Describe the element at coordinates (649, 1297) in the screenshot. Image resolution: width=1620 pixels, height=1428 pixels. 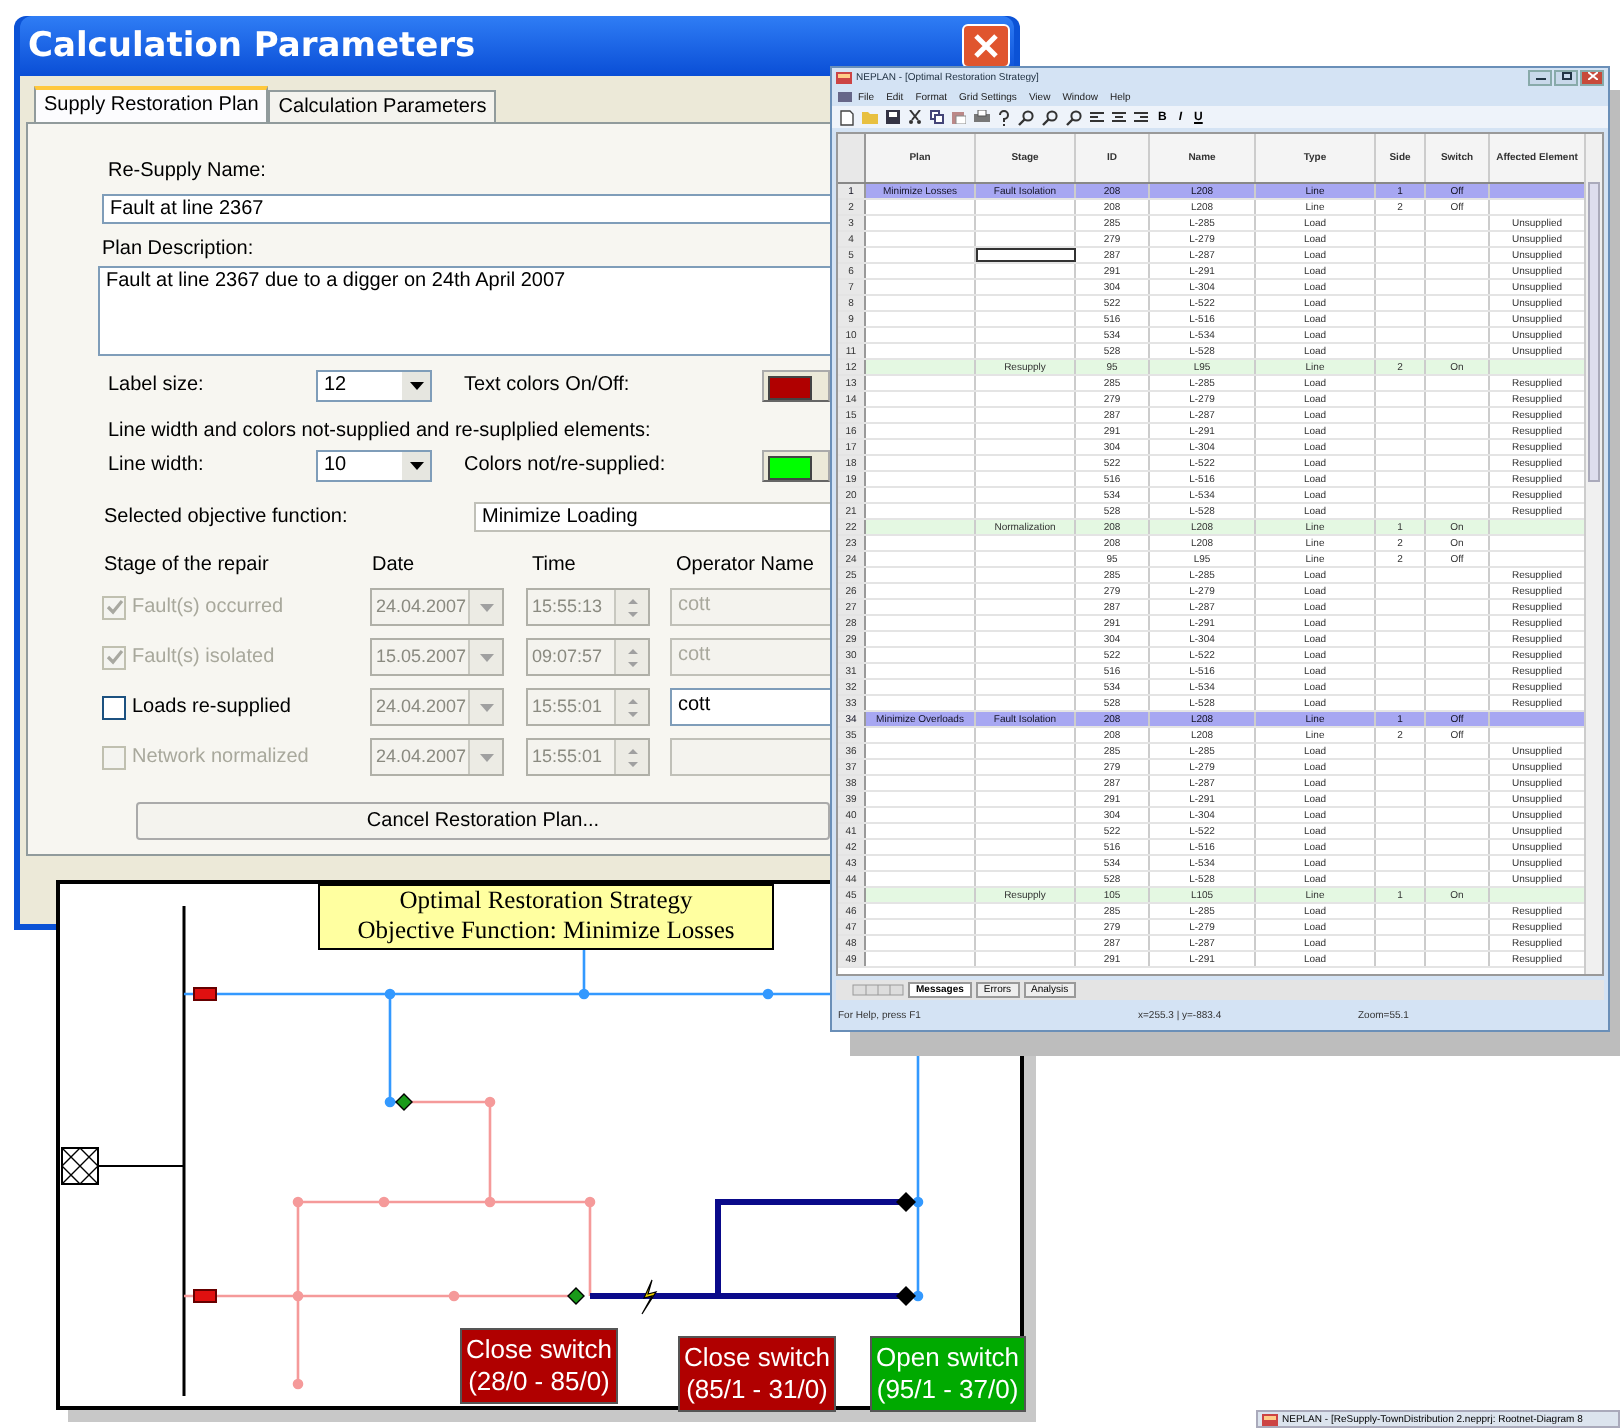
I see `fault-lightning-icon` at that location.